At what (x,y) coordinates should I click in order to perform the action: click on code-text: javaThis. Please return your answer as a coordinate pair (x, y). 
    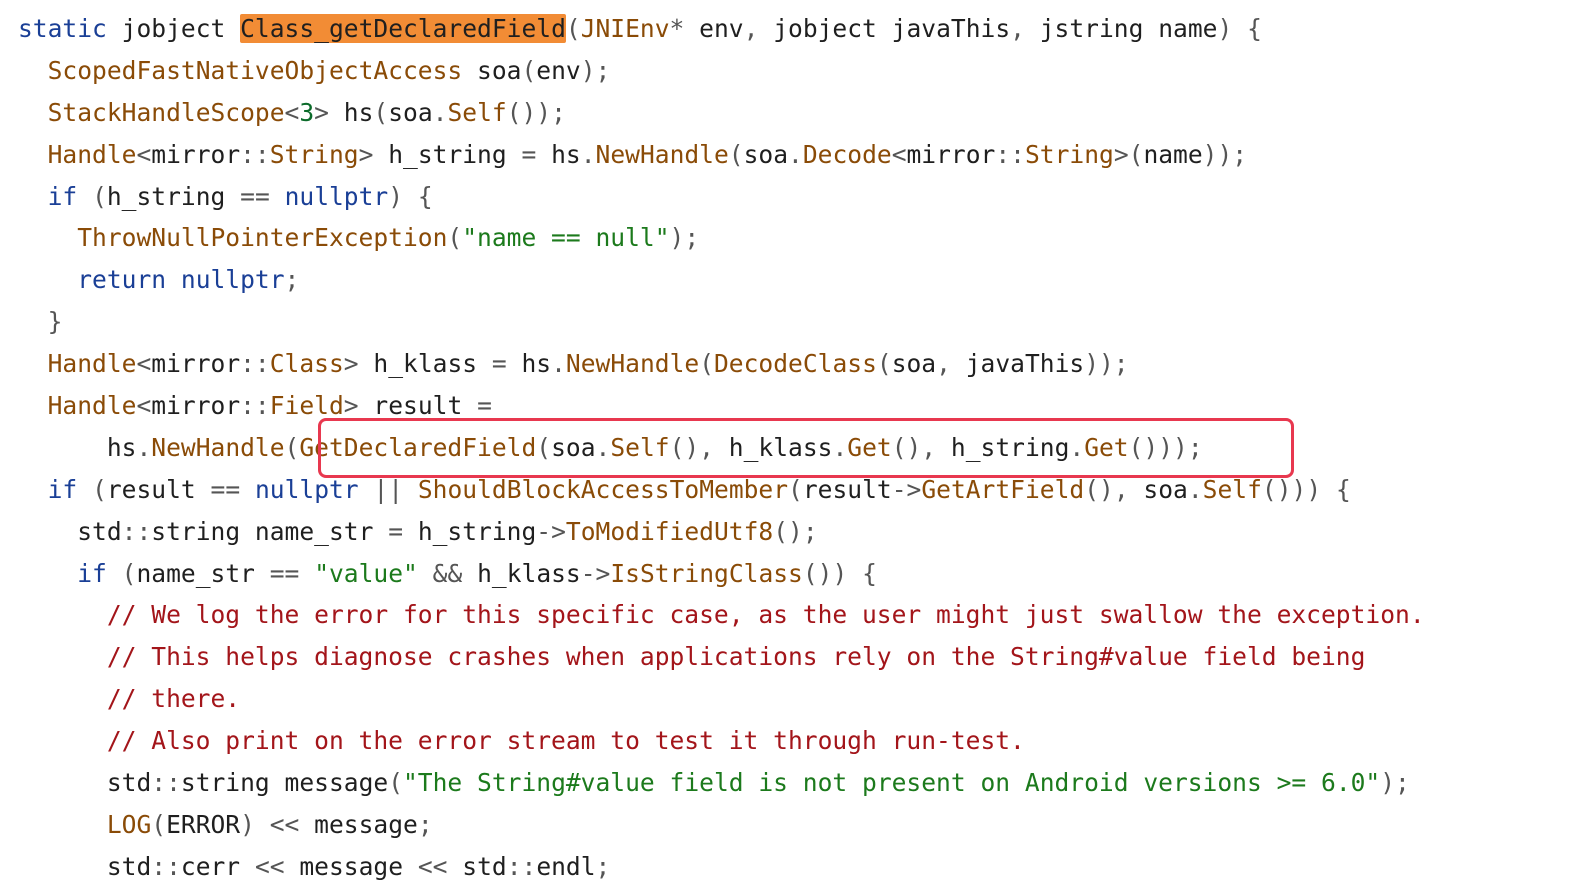
    Looking at the image, I should click on (943, 28).